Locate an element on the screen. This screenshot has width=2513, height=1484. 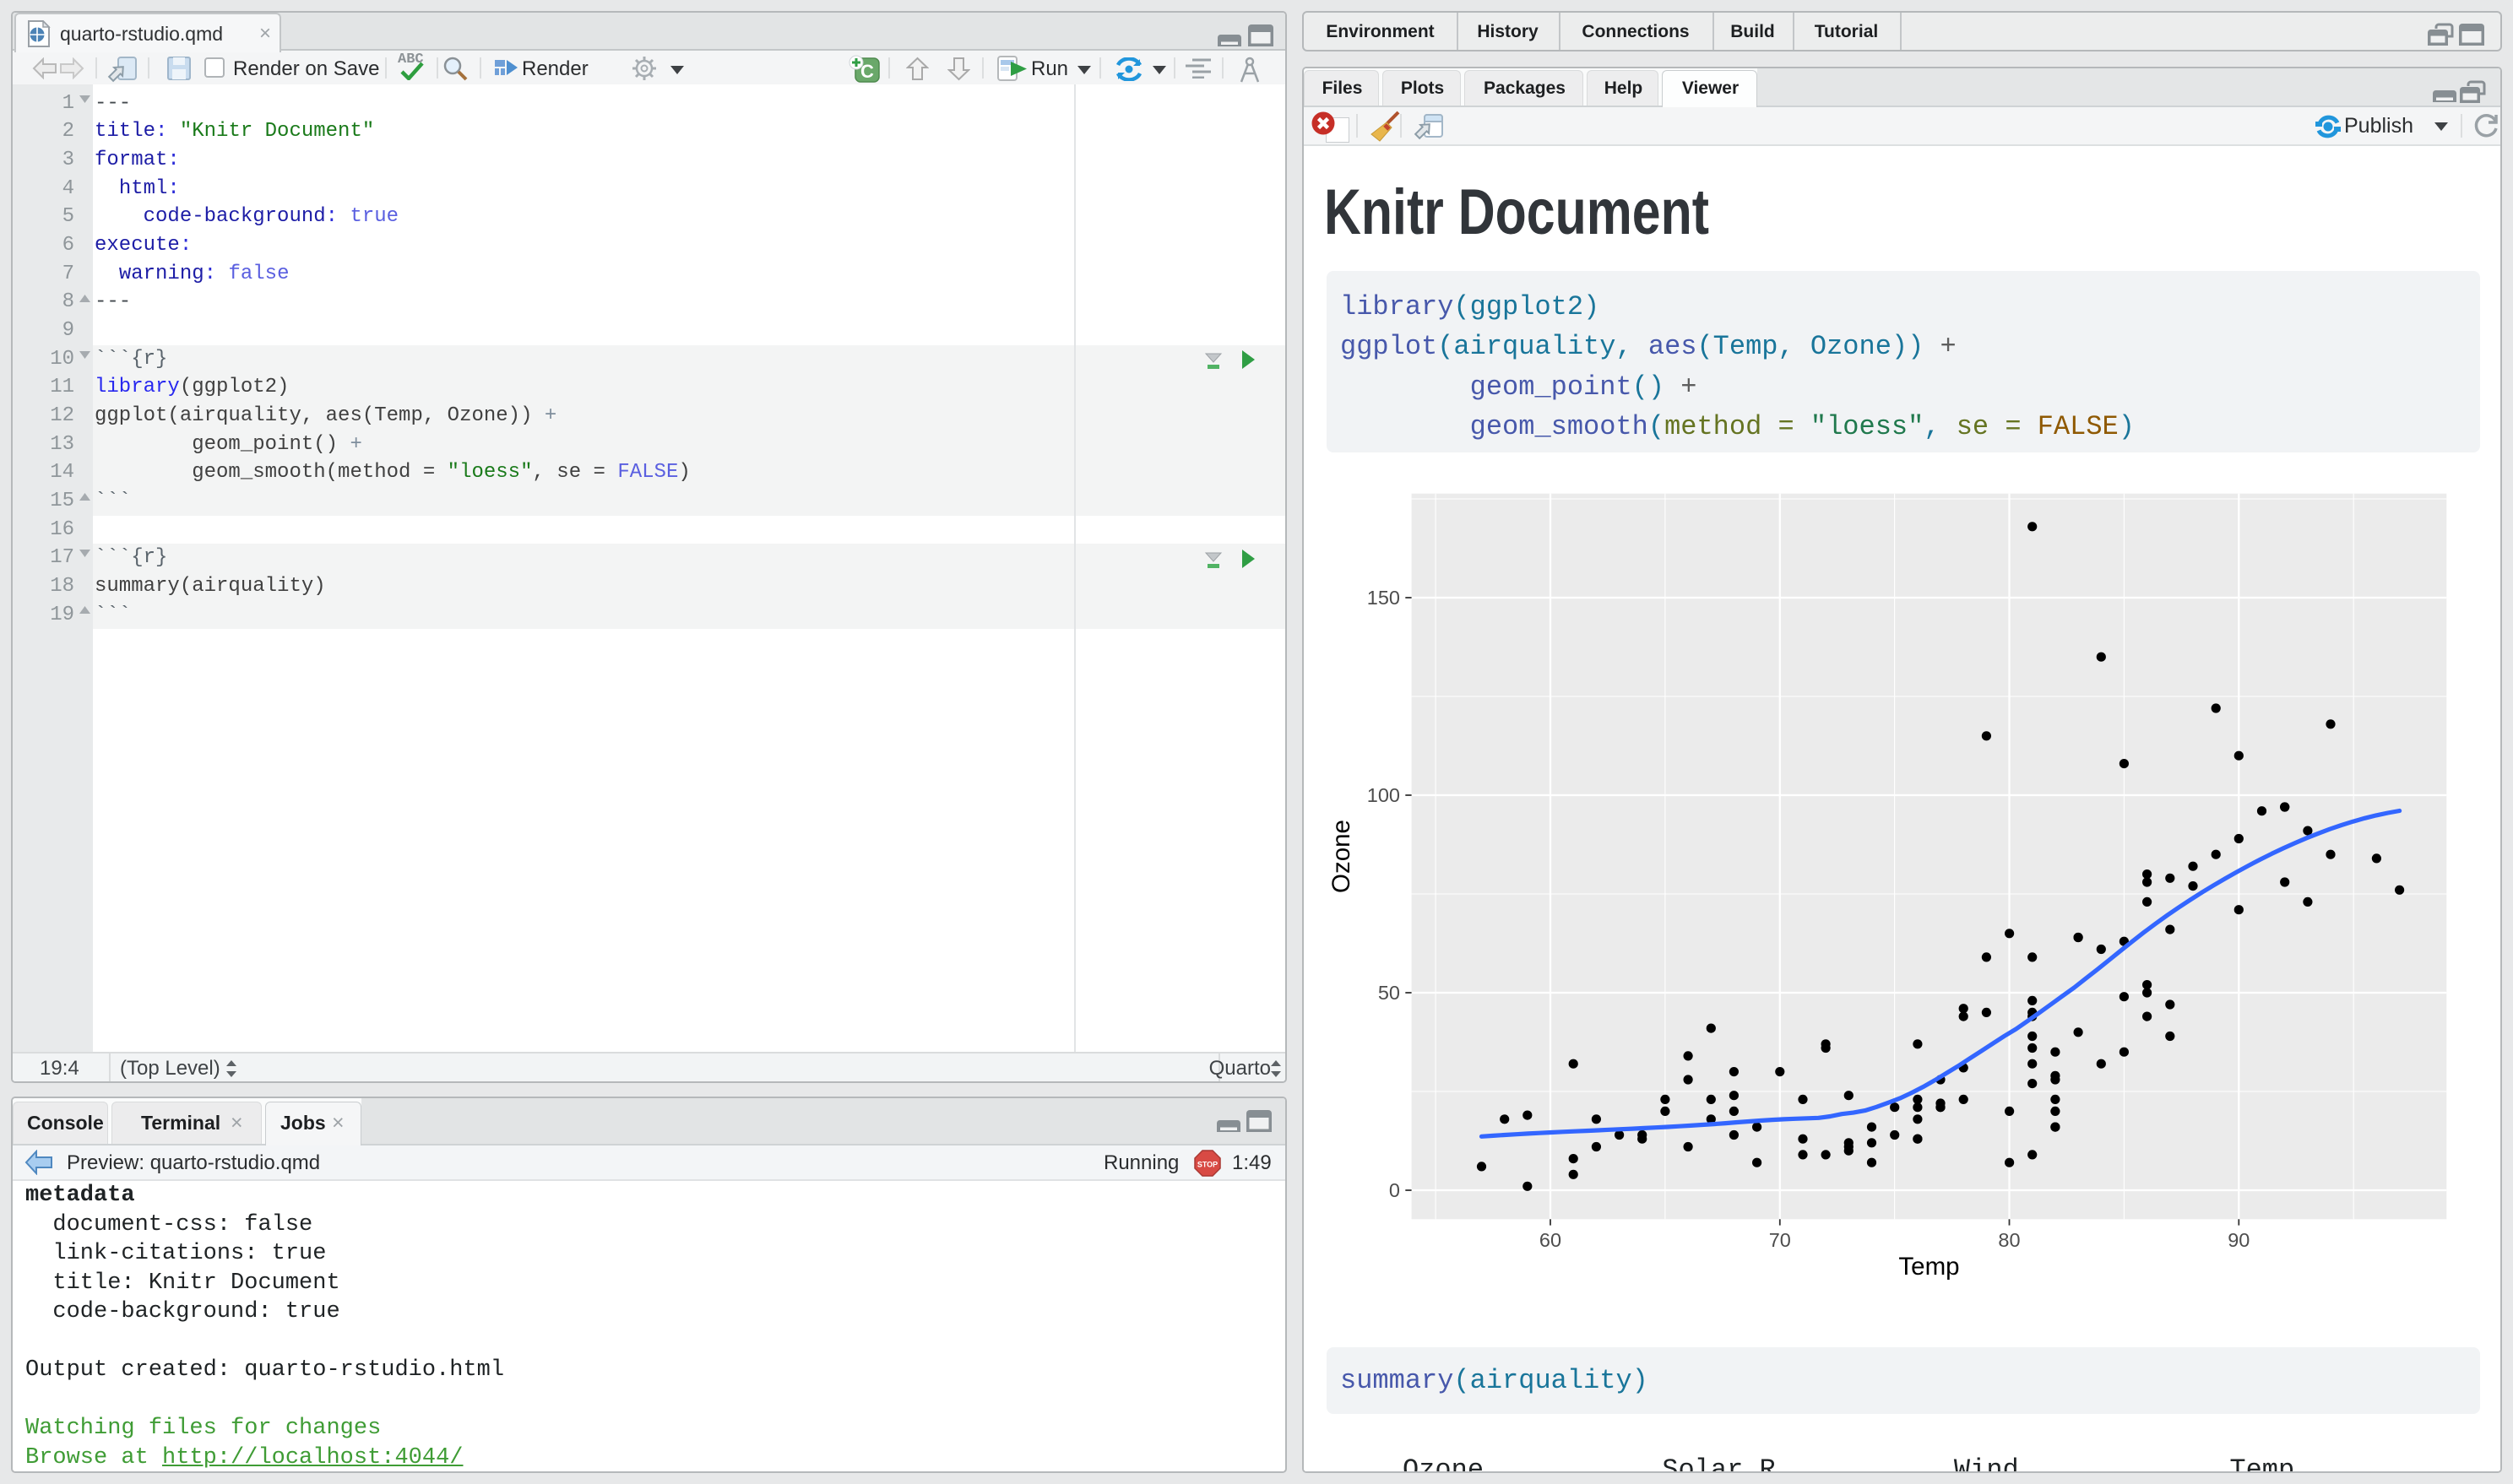
svg-text: 0 is located at coordinates (1395, 1190).